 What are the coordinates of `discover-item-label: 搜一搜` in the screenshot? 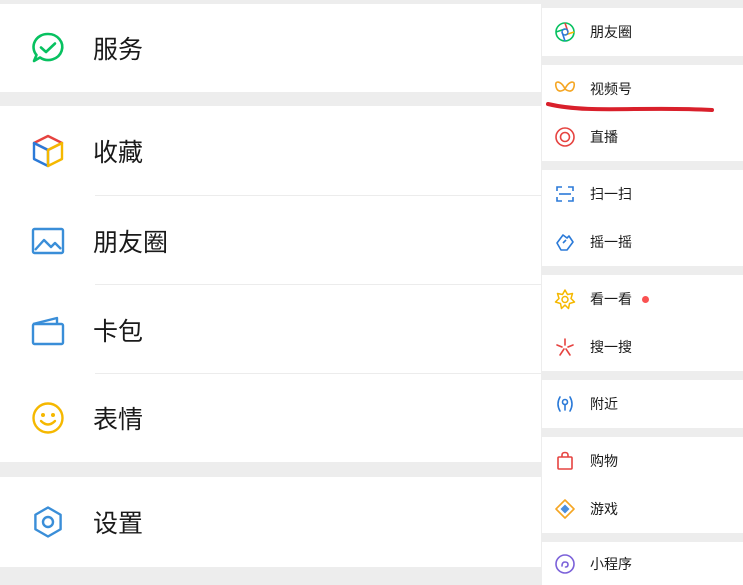 It's located at (611, 348).